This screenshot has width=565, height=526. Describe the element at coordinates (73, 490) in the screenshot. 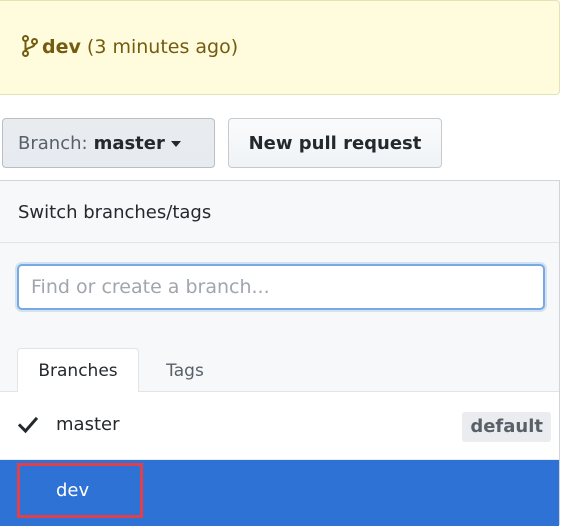

I see `branch-item-label: dev` at that location.